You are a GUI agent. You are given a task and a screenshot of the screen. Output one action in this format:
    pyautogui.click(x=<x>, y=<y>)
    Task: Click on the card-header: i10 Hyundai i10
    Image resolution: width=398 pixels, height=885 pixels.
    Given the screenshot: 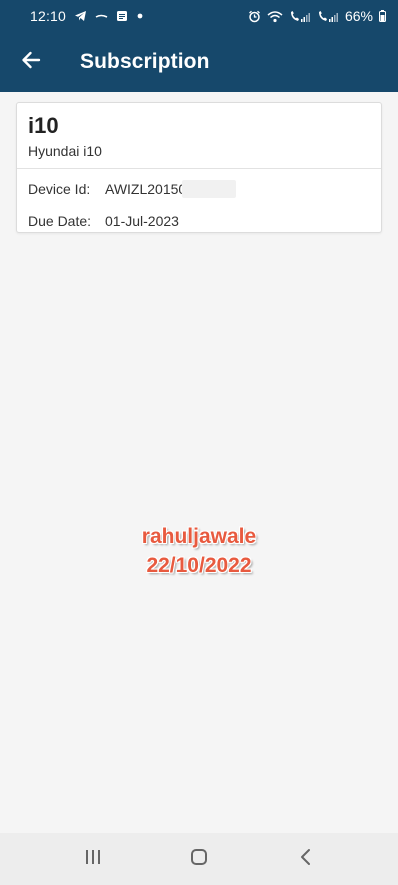 What is the action you would take?
    pyautogui.click(x=199, y=136)
    